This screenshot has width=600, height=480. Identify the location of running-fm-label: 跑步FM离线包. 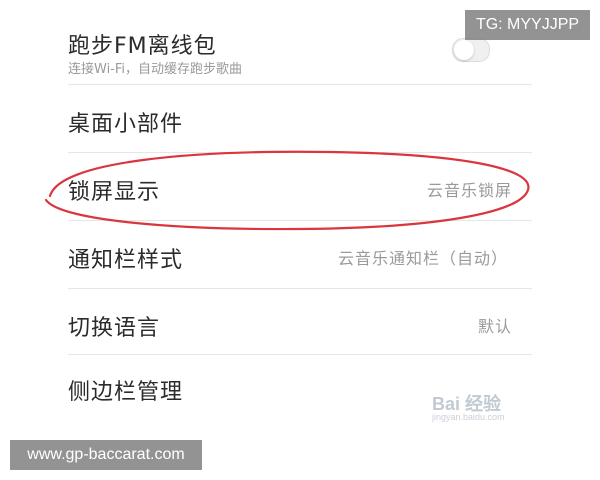
(142, 46).